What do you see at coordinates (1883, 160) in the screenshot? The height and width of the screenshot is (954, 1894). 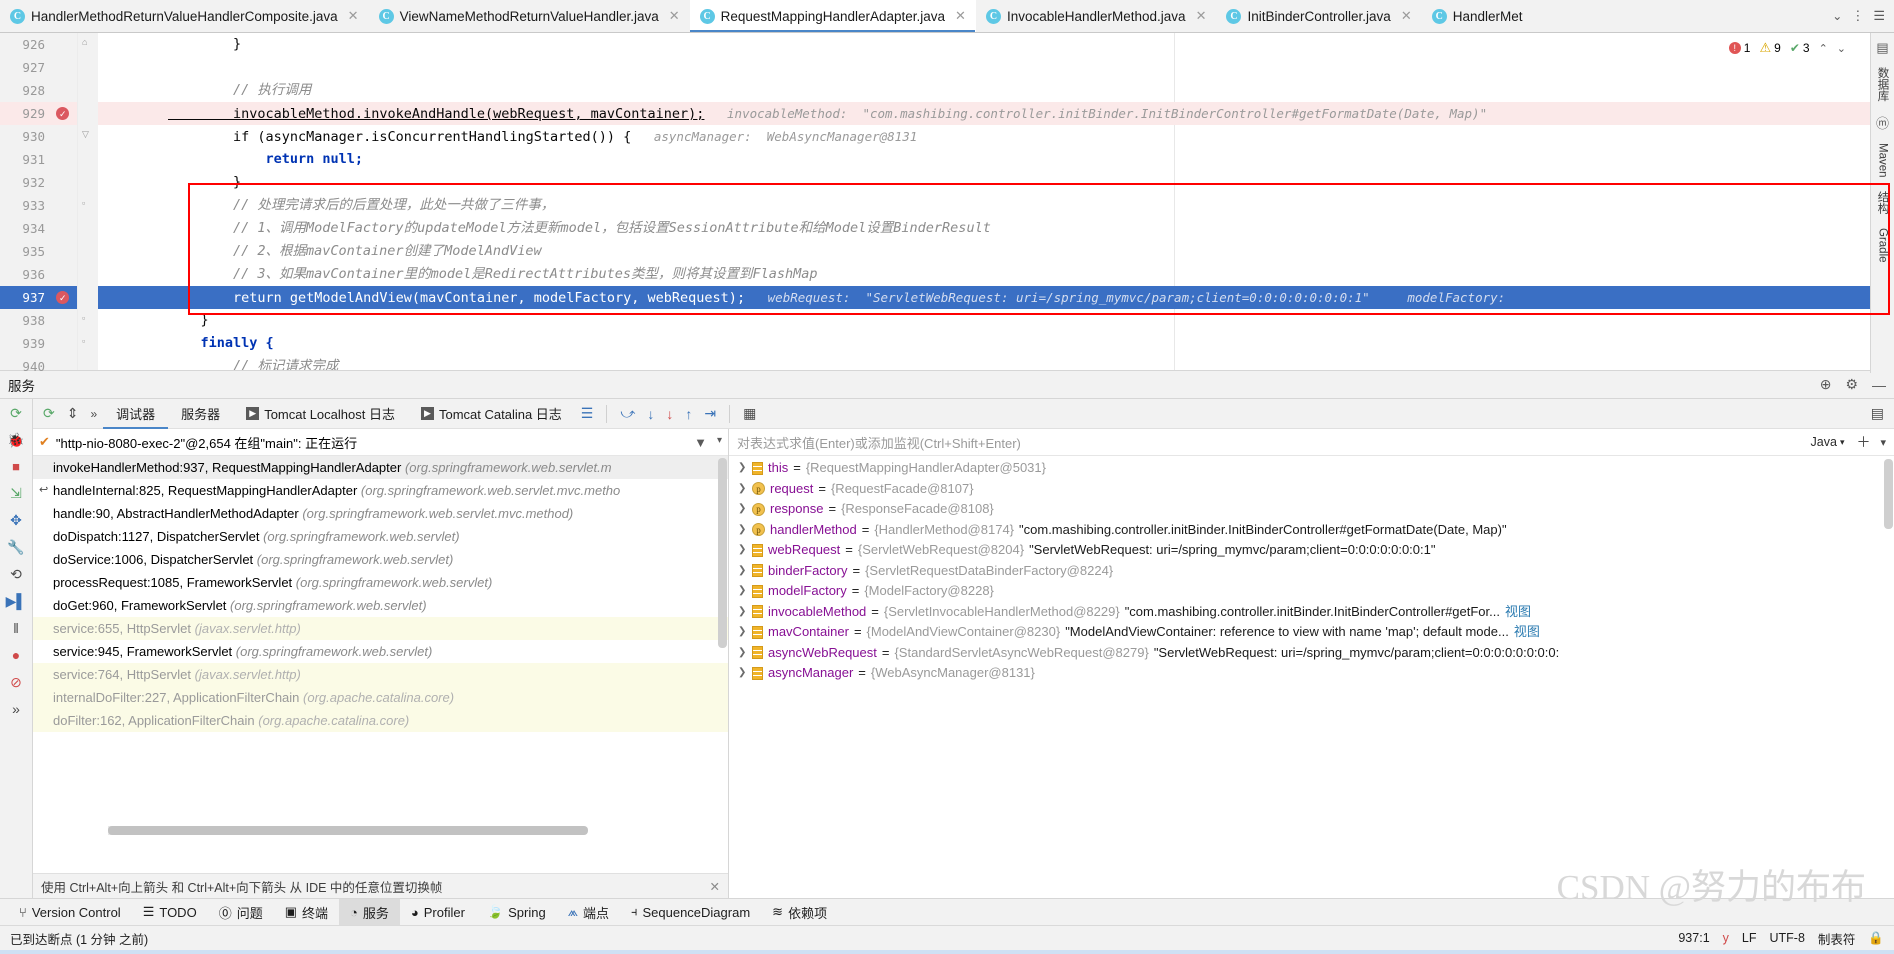 I see `tool-window-maven: Maven` at bounding box center [1883, 160].